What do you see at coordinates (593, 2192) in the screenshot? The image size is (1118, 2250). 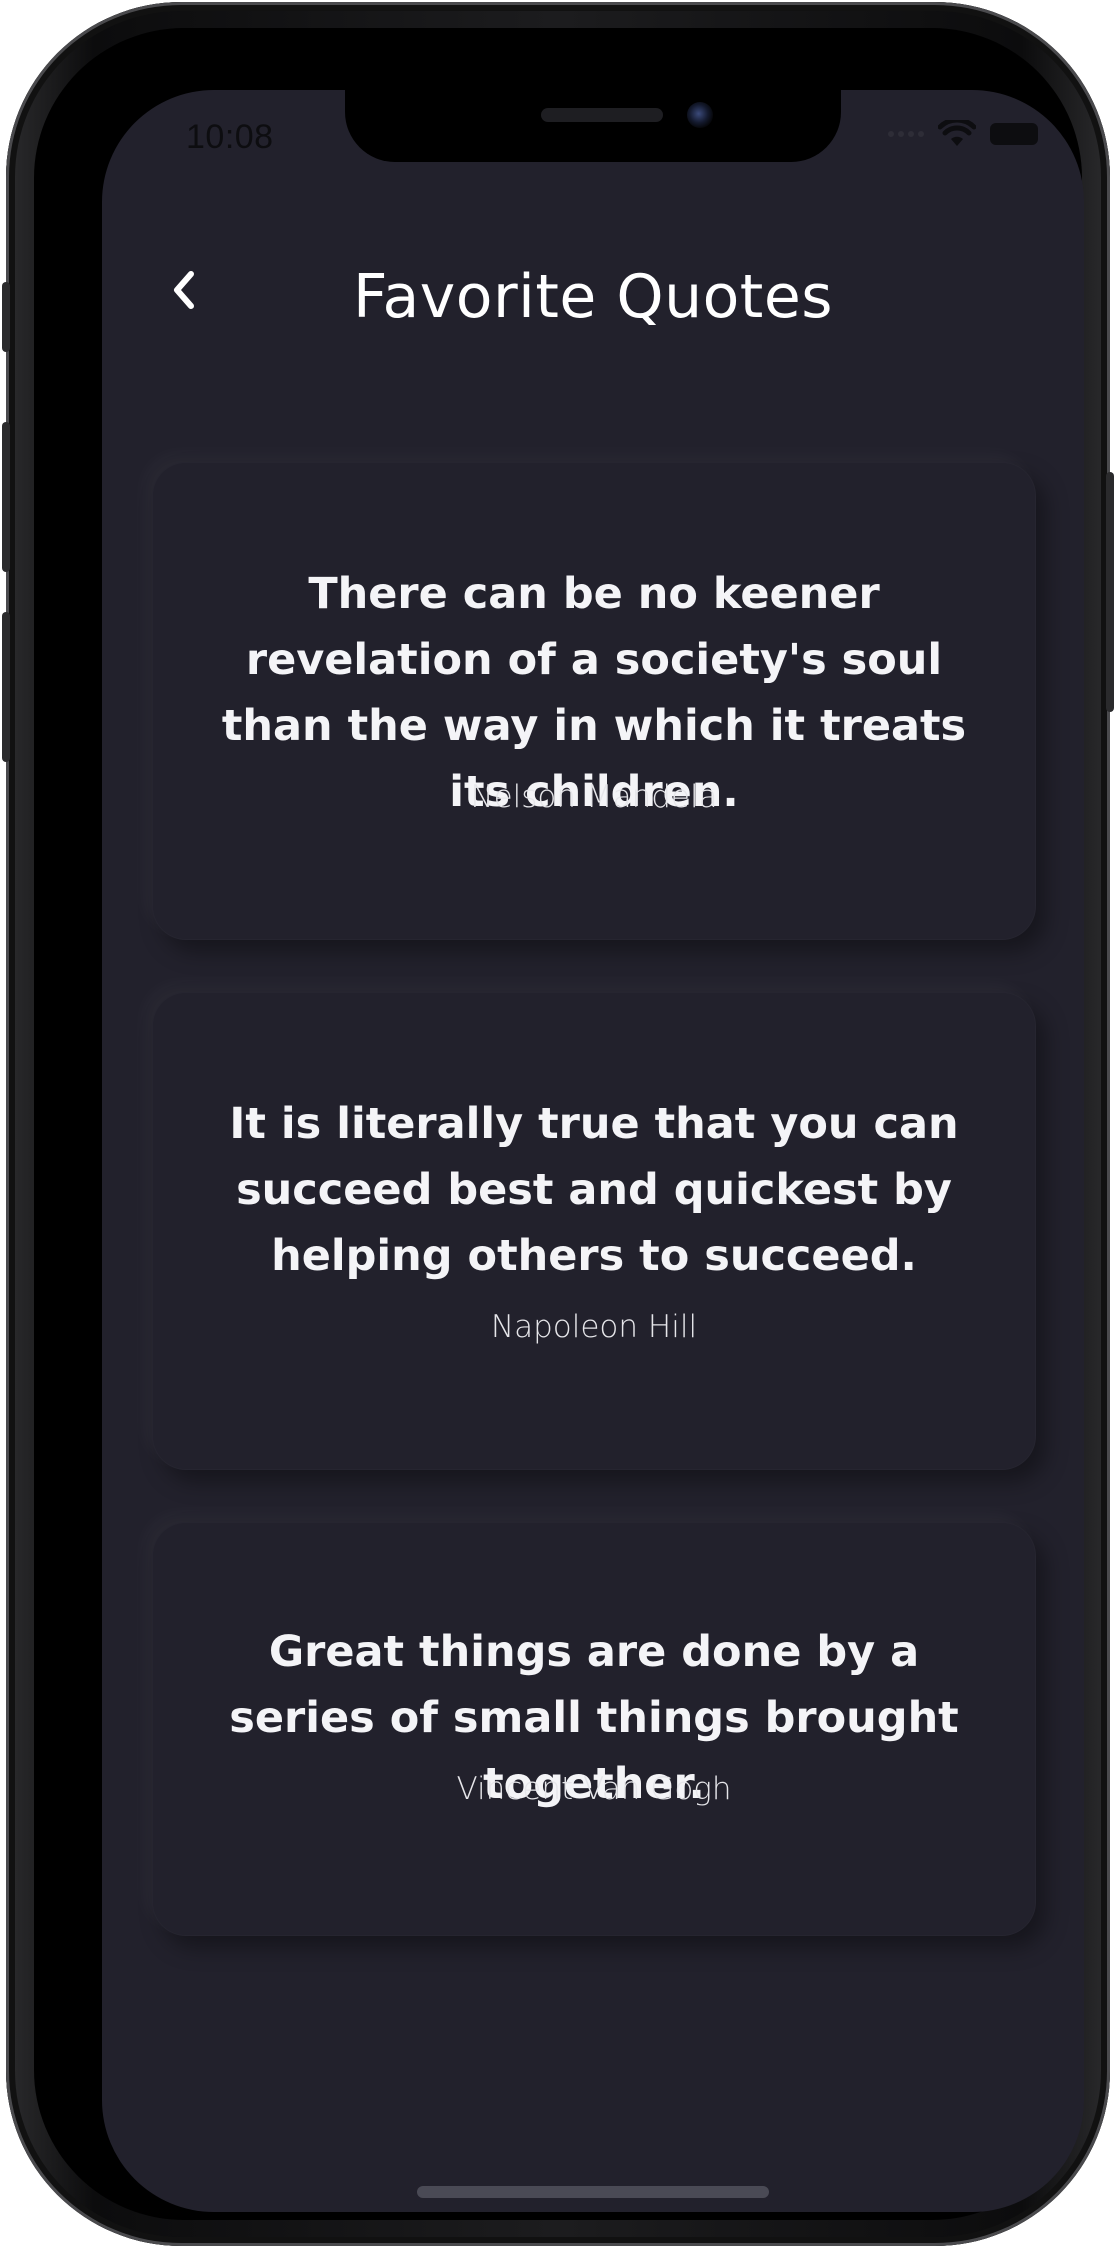 I see `home-indicator` at bounding box center [593, 2192].